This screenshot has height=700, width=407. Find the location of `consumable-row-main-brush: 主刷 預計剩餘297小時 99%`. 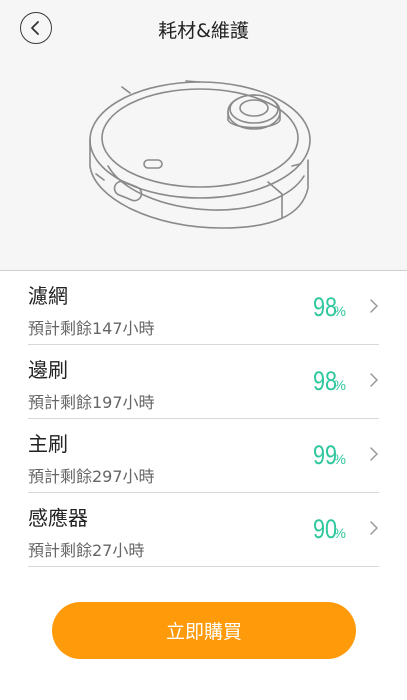

consumable-row-main-brush: 主刷 預計剩餘297小時 99% is located at coordinates (203, 456).